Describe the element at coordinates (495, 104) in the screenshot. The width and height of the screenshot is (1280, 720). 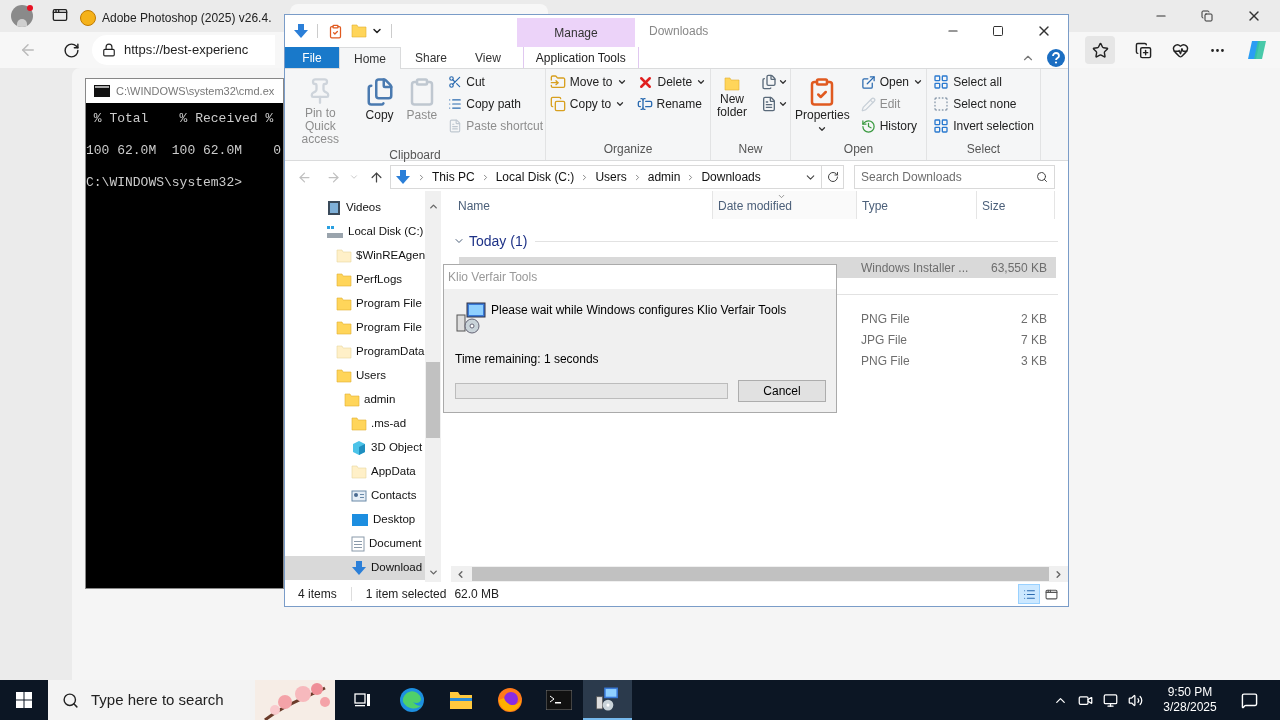
I see `ribbon-button: Copy path` at that location.